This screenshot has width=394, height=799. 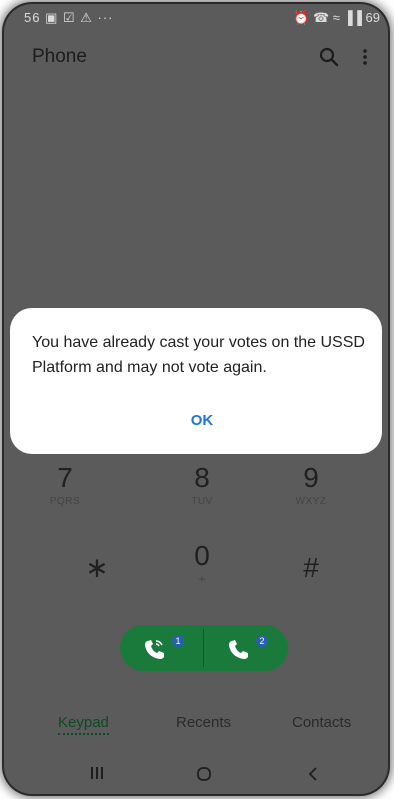 I want to click on call-bar: 1 2, so click(x=204, y=648).